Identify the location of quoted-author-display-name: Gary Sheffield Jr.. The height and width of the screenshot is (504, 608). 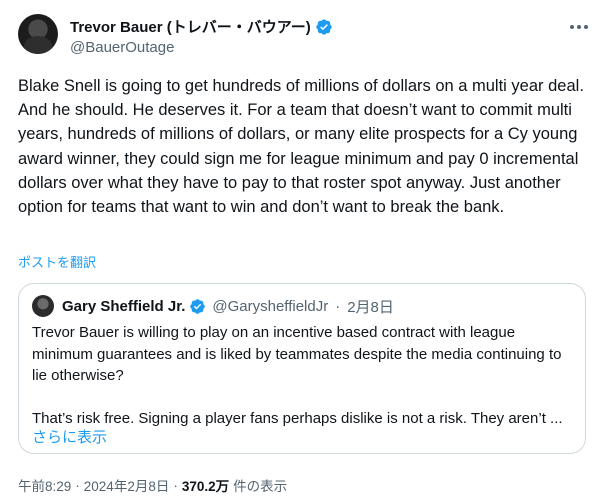
(124, 306).